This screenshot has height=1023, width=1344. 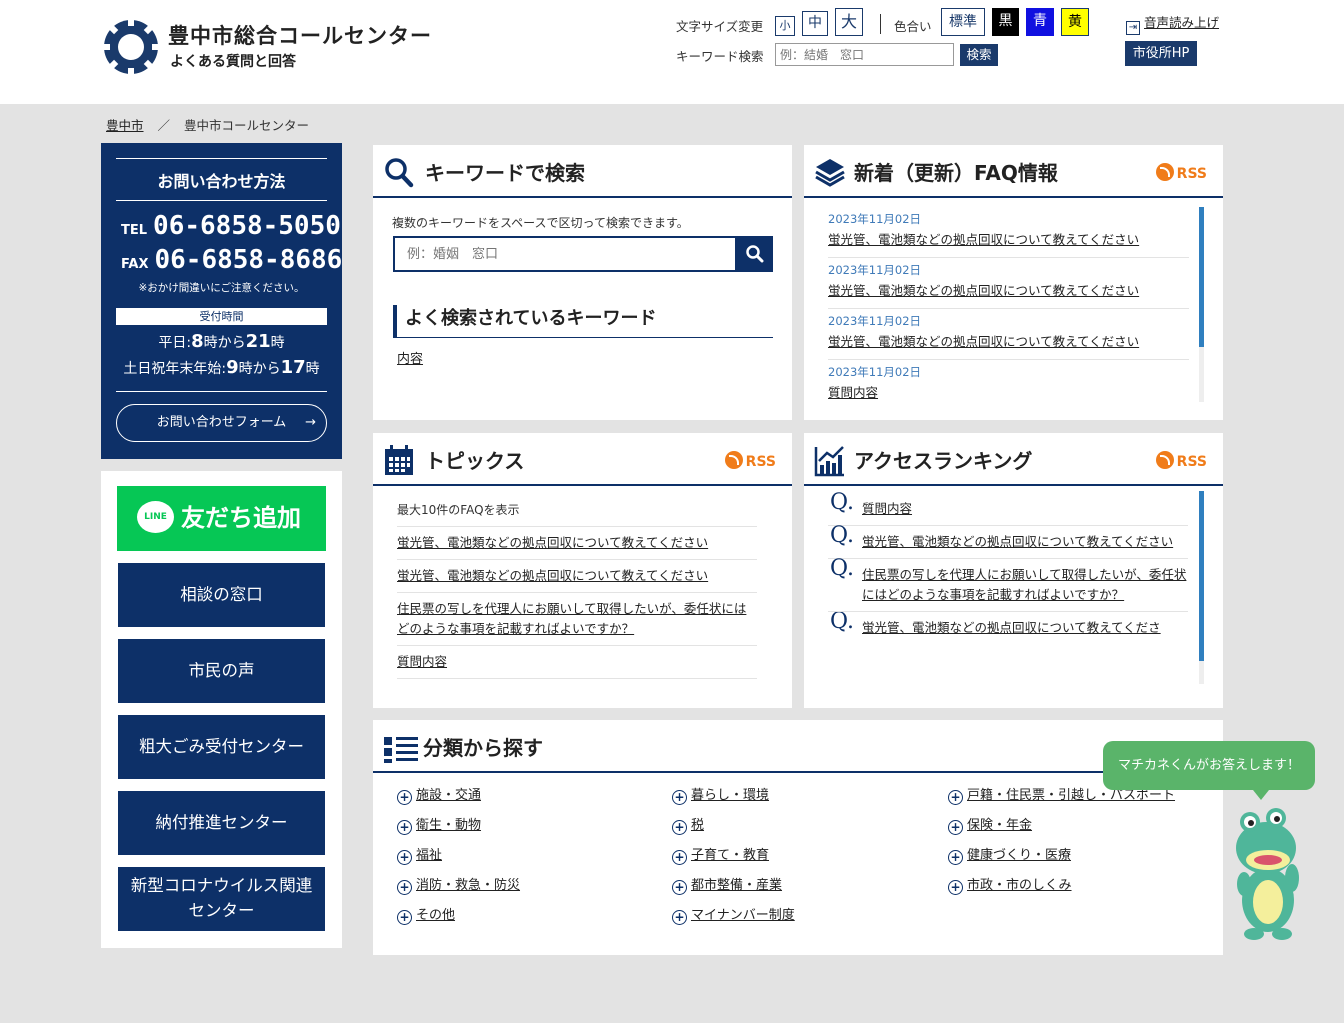 I want to click on site-subtitle: よくある質問と回答, so click(x=233, y=62).